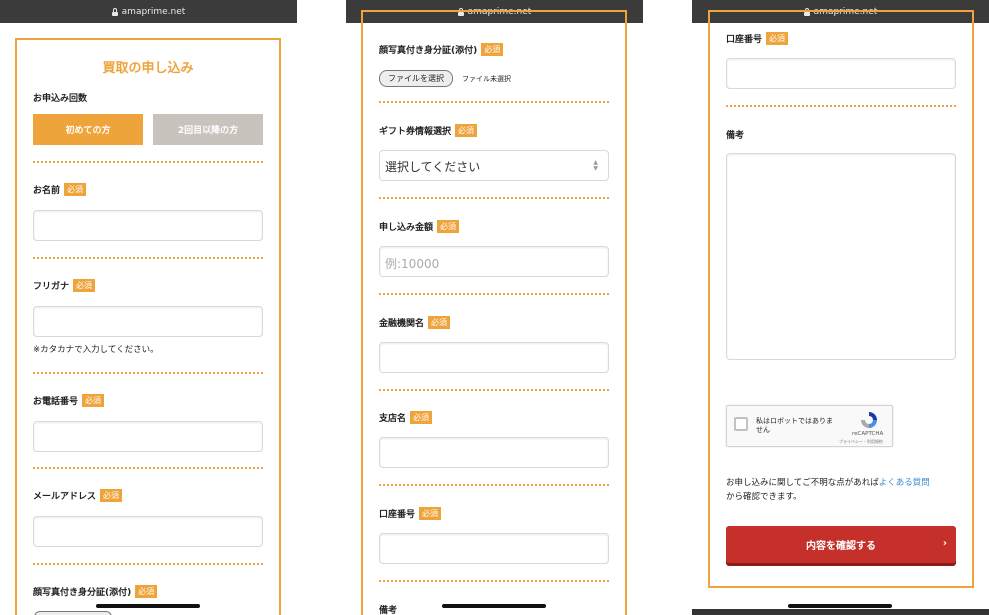 Image resolution: width=989 pixels, height=615 pixels. What do you see at coordinates (114, 12) in the screenshot?
I see `lock-icon` at bounding box center [114, 12].